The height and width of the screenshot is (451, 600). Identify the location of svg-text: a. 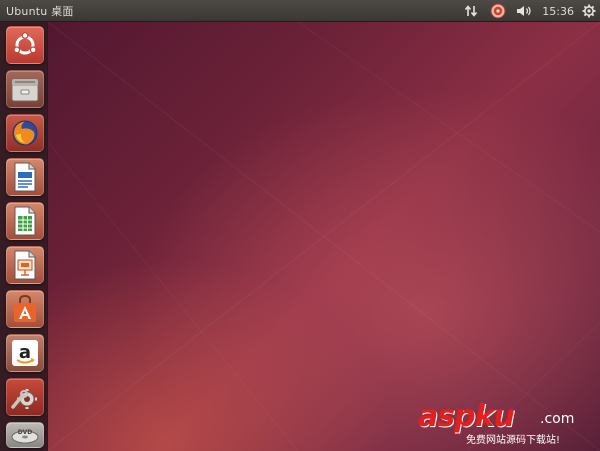
(25, 352).